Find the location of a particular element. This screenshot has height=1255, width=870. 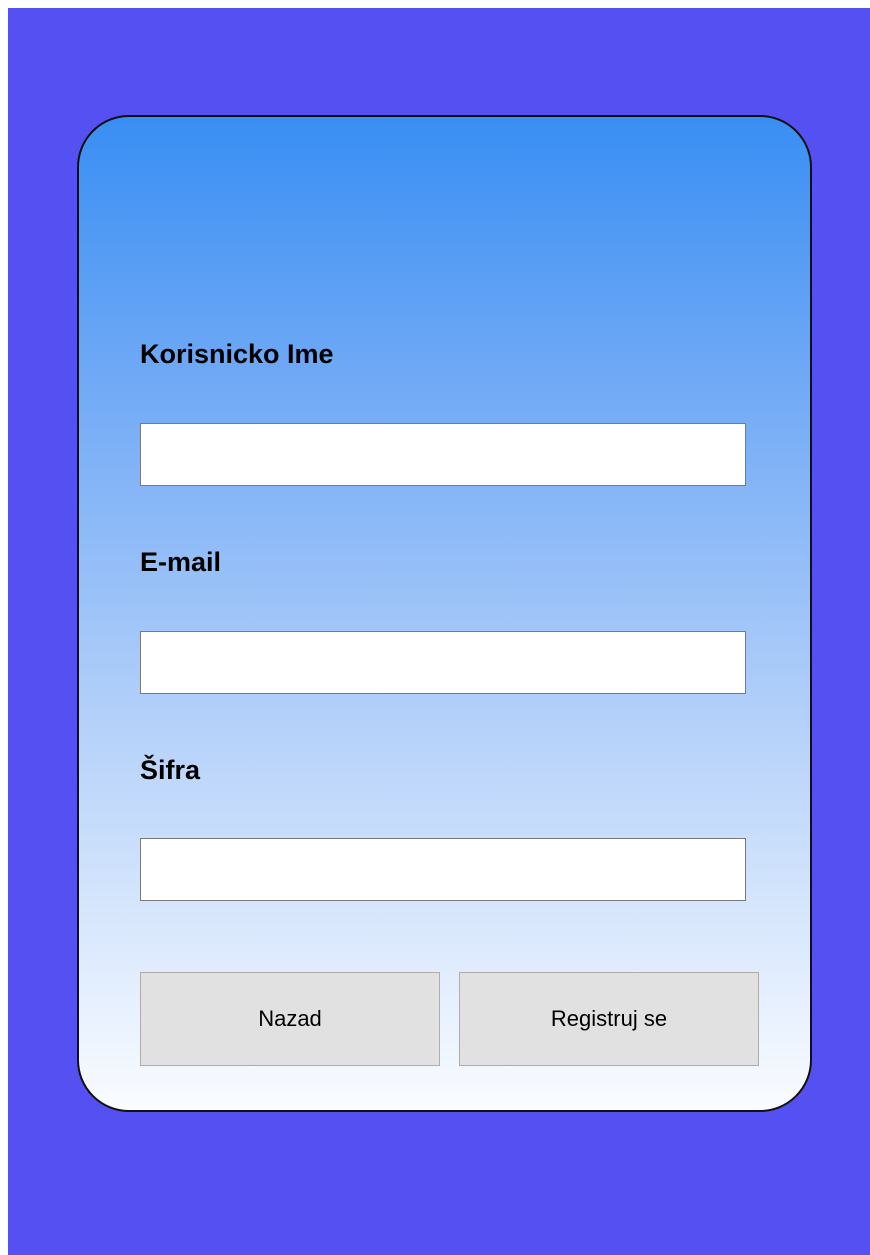

username-input is located at coordinates (443, 454).